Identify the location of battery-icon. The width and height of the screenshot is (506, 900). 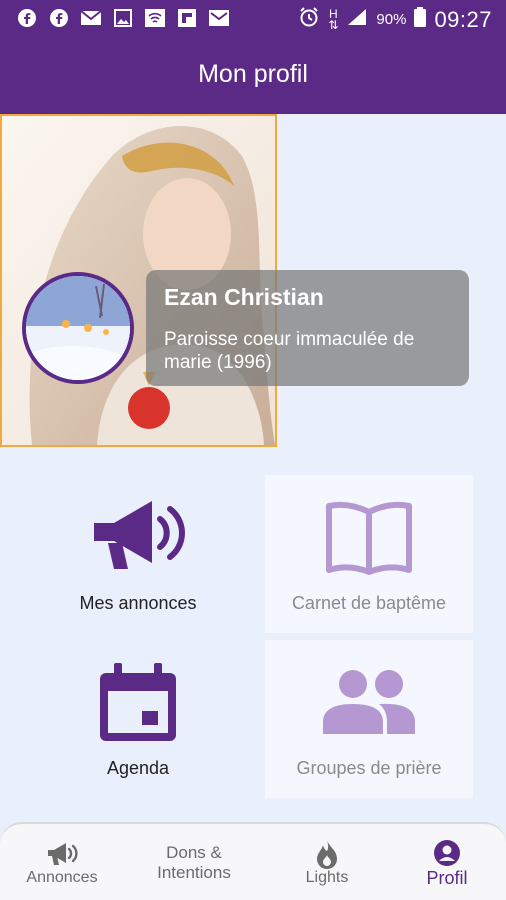
(420, 19).